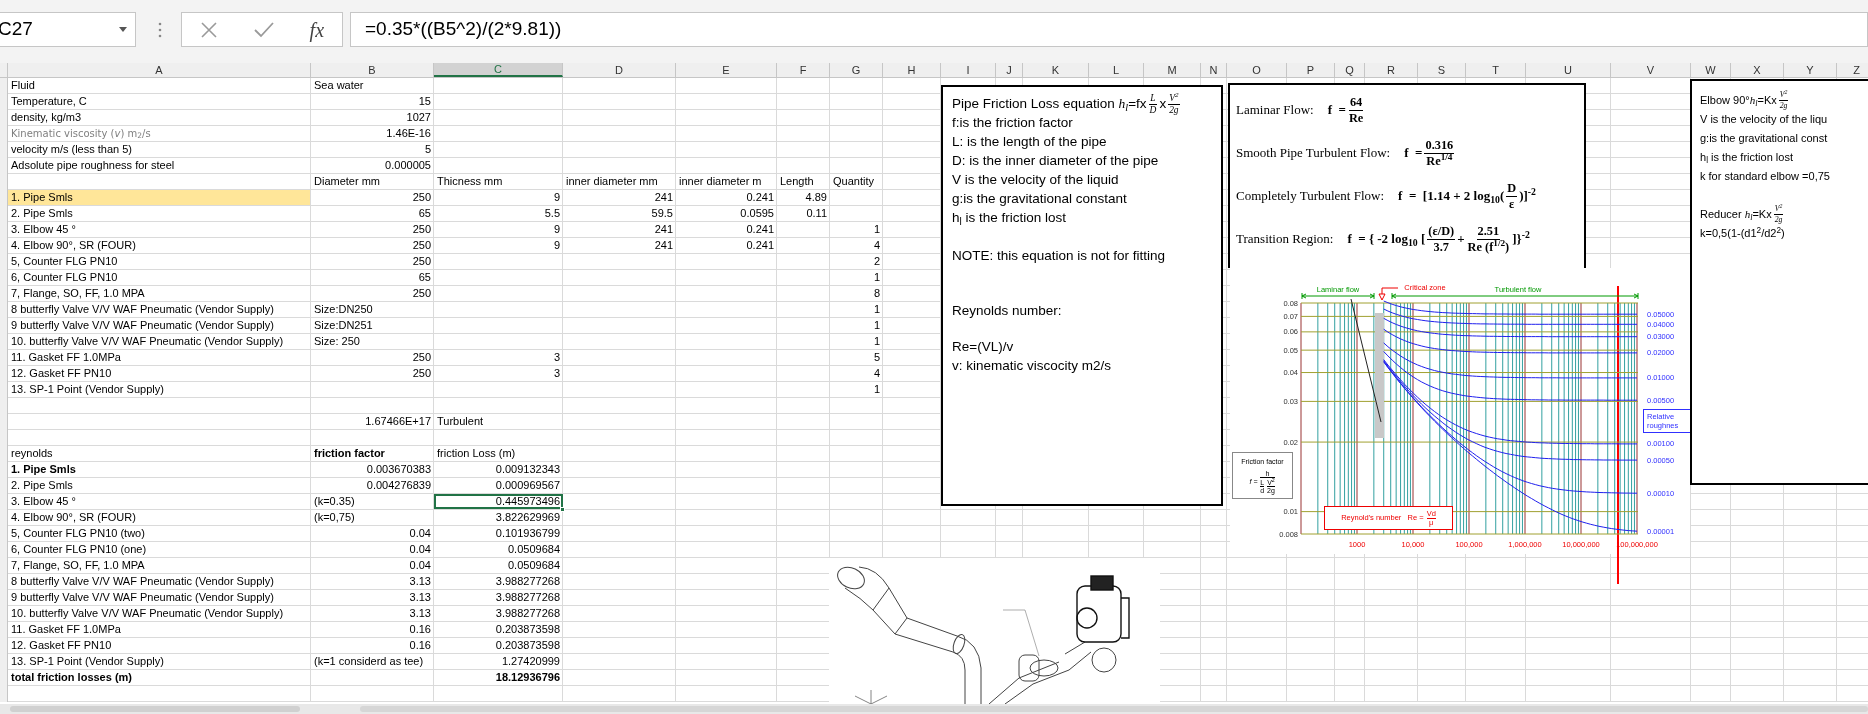 This screenshot has width=1868, height=714. Describe the element at coordinates (803, 197) in the screenshot. I see `spreadsheet-cell: 4.89` at that location.